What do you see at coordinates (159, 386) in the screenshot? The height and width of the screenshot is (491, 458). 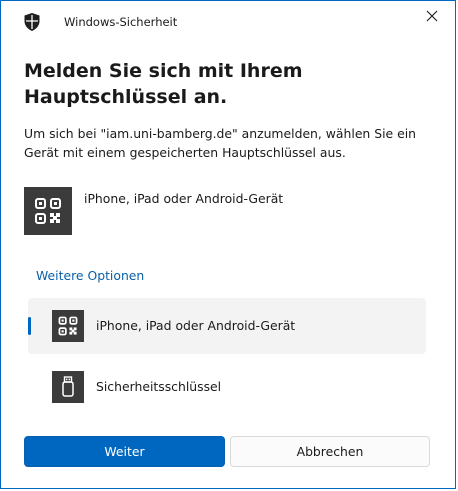 I see `option-label: Sicherheitsschlüssel` at bounding box center [159, 386].